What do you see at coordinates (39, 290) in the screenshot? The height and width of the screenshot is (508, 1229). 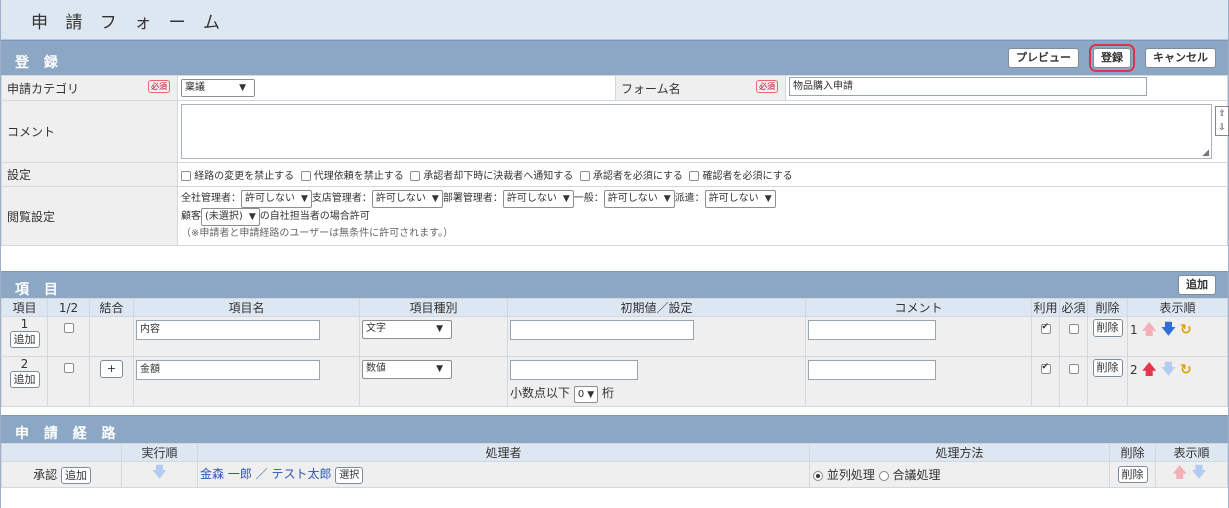 I see `items-heading: 項 目` at bounding box center [39, 290].